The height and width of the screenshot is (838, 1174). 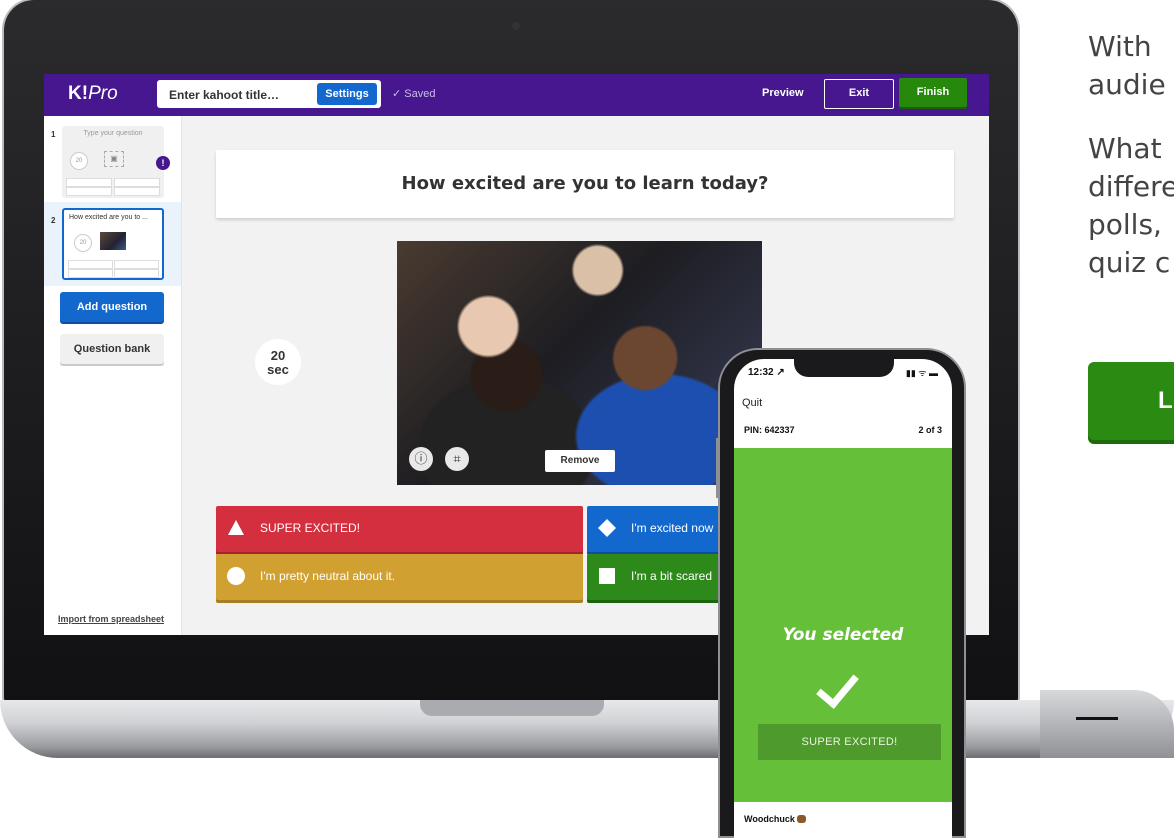 What do you see at coordinates (766, 372) in the screenshot?
I see `status-time: 12:32 ↗` at bounding box center [766, 372].